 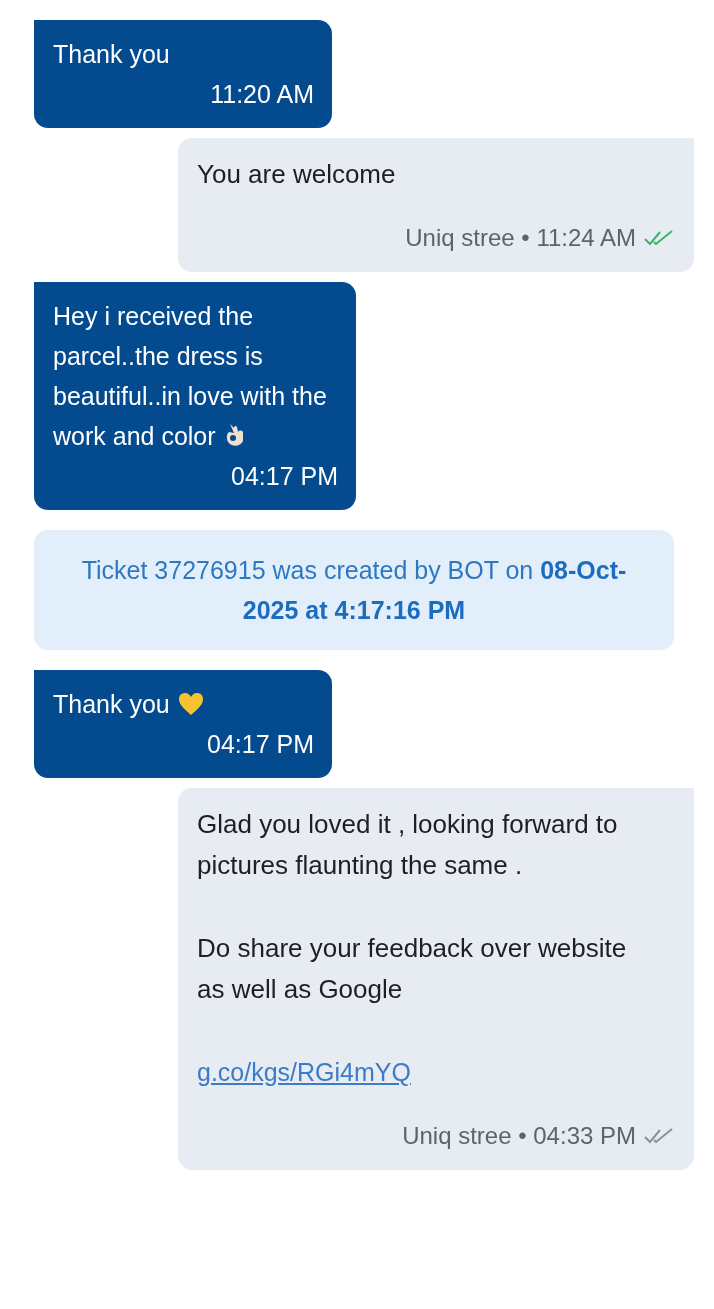 I want to click on message-link: g.co/kgs/RGi4mYQ, so click(x=304, y=1072).